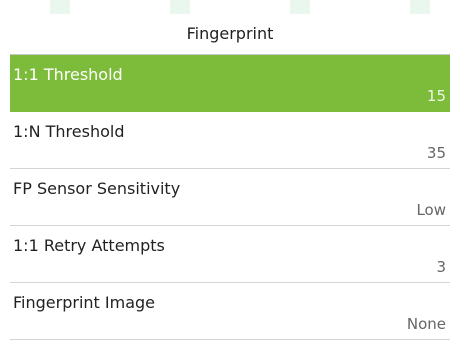 The height and width of the screenshot is (342, 450). What do you see at coordinates (97, 188) in the screenshot?
I see `menu-item-label: FP Sensor Sensitivity` at bounding box center [97, 188].